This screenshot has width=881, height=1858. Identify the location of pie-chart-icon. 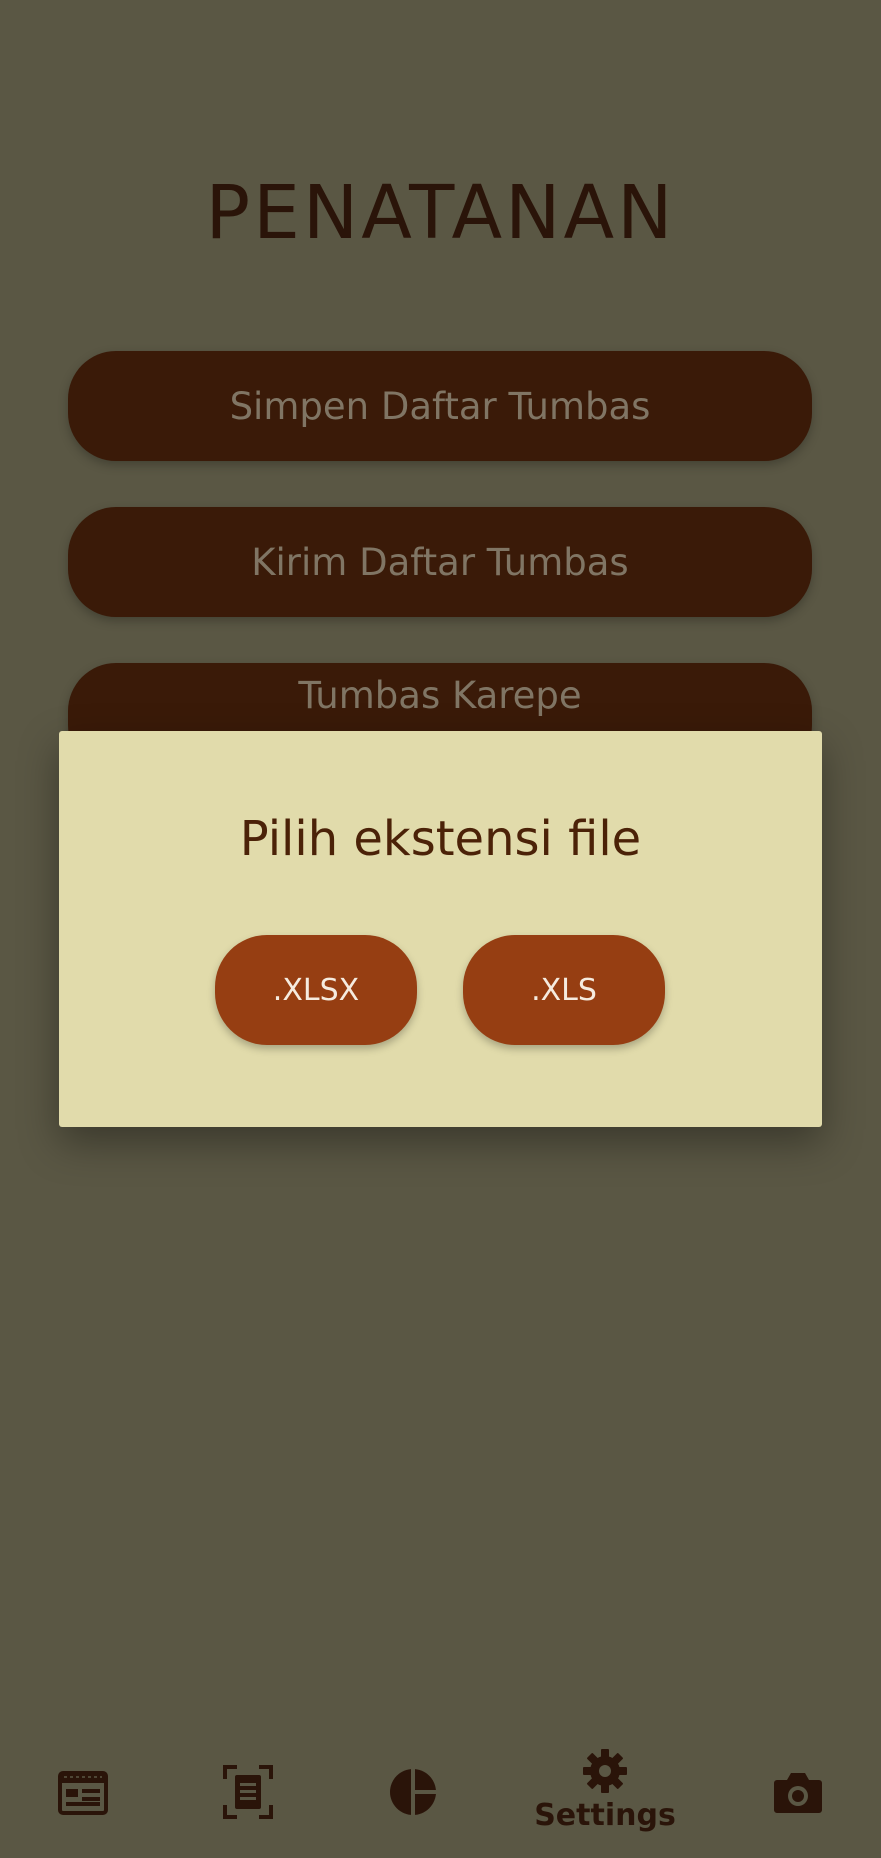
(413, 1792).